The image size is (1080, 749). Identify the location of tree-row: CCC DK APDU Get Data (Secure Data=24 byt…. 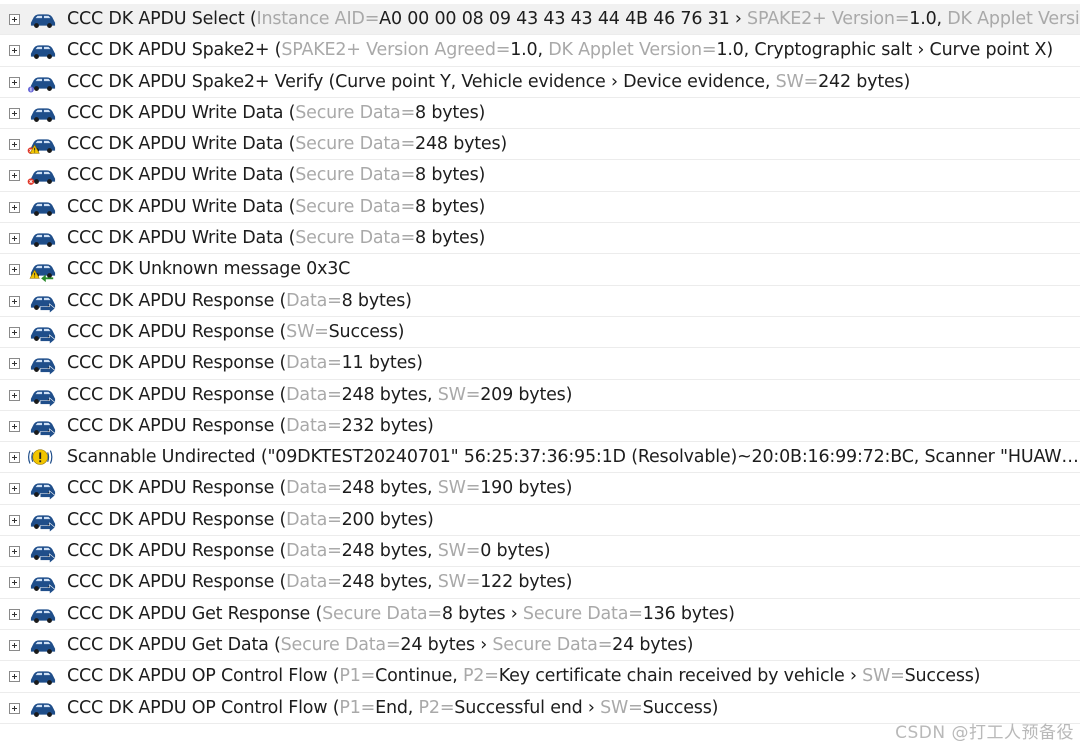
(540, 646).